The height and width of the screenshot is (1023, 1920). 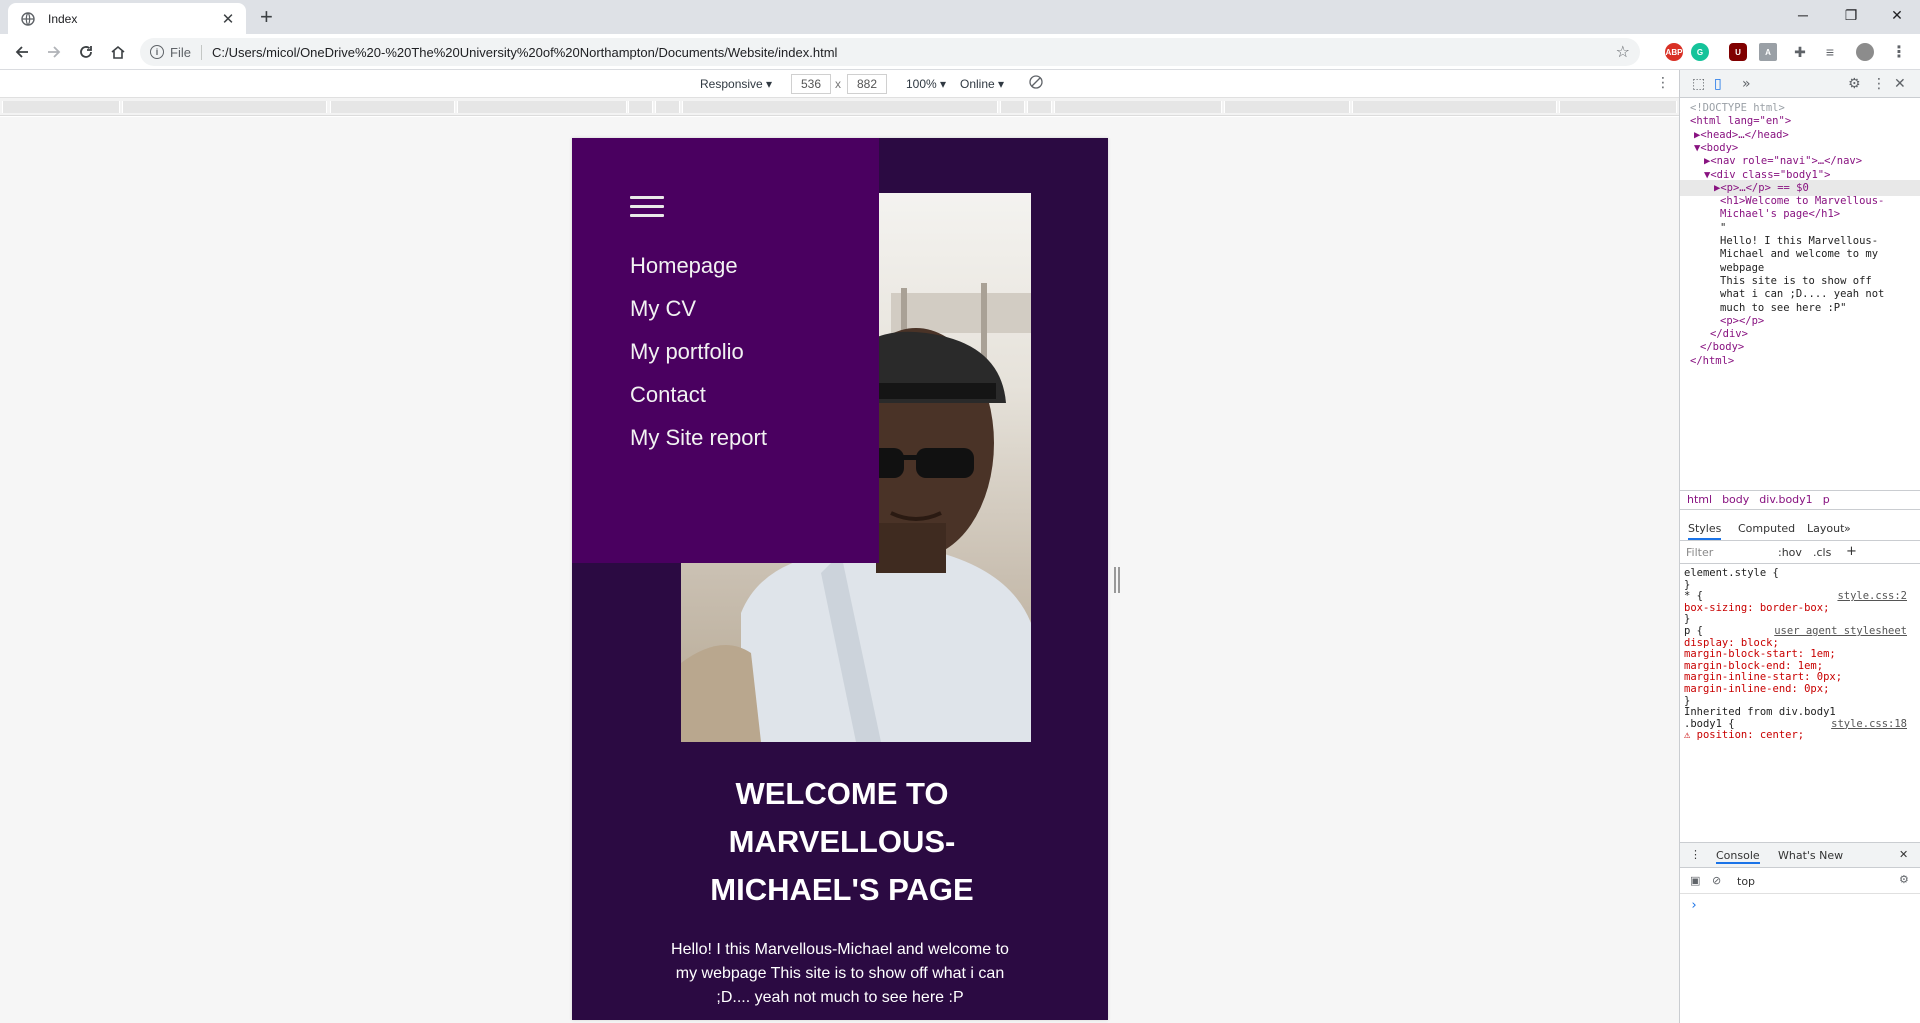 I want to click on sidebar-toggle-icon: ▣, so click(x=1695, y=880).